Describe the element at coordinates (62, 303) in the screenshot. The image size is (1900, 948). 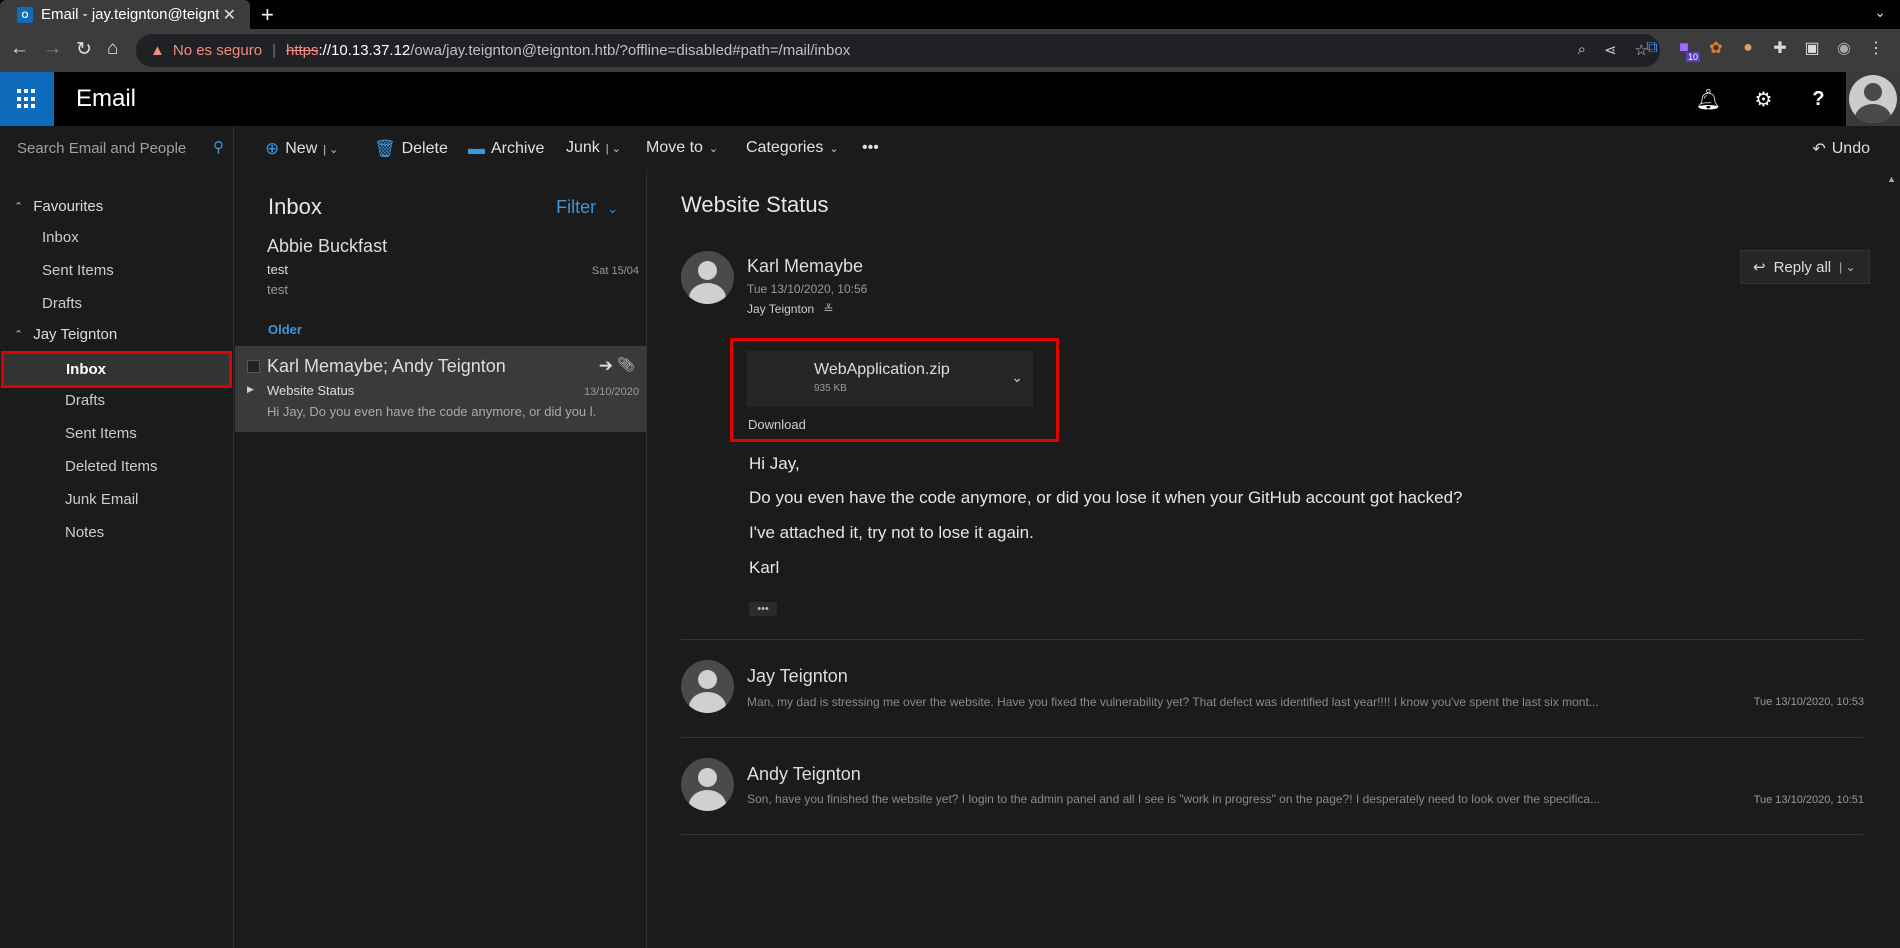
I see `favourite-drafts: Drafts` at that location.